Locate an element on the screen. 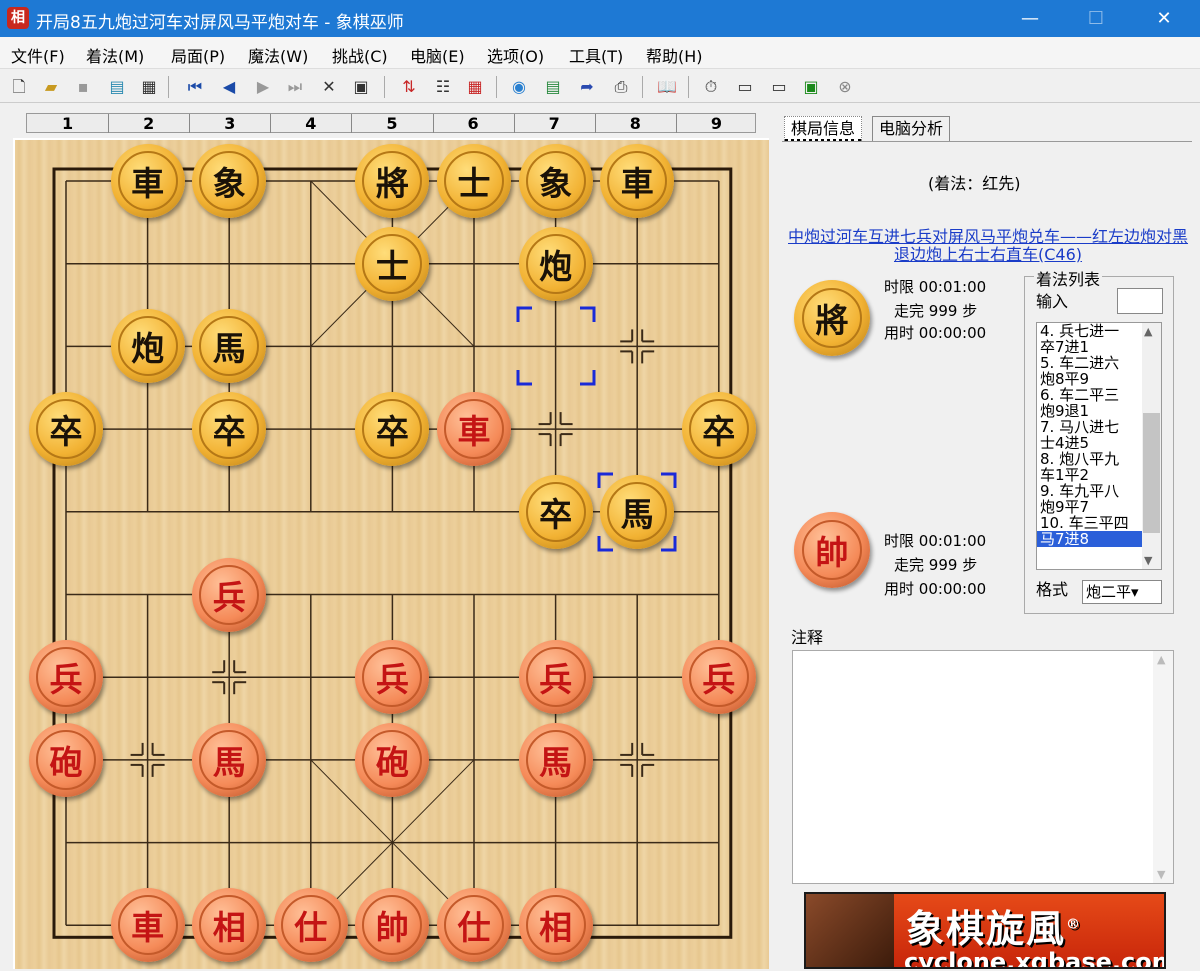 The width and height of the screenshot is (1200, 971). menu-magic: 魔法(W) is located at coordinates (278, 55).